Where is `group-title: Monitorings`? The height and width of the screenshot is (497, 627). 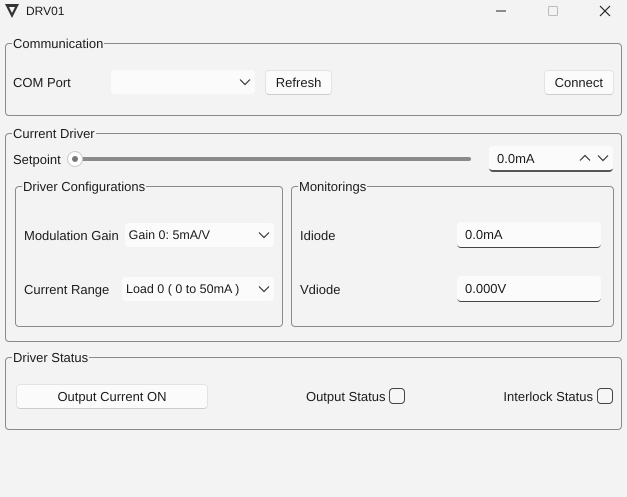 group-title: Monitorings is located at coordinates (333, 186).